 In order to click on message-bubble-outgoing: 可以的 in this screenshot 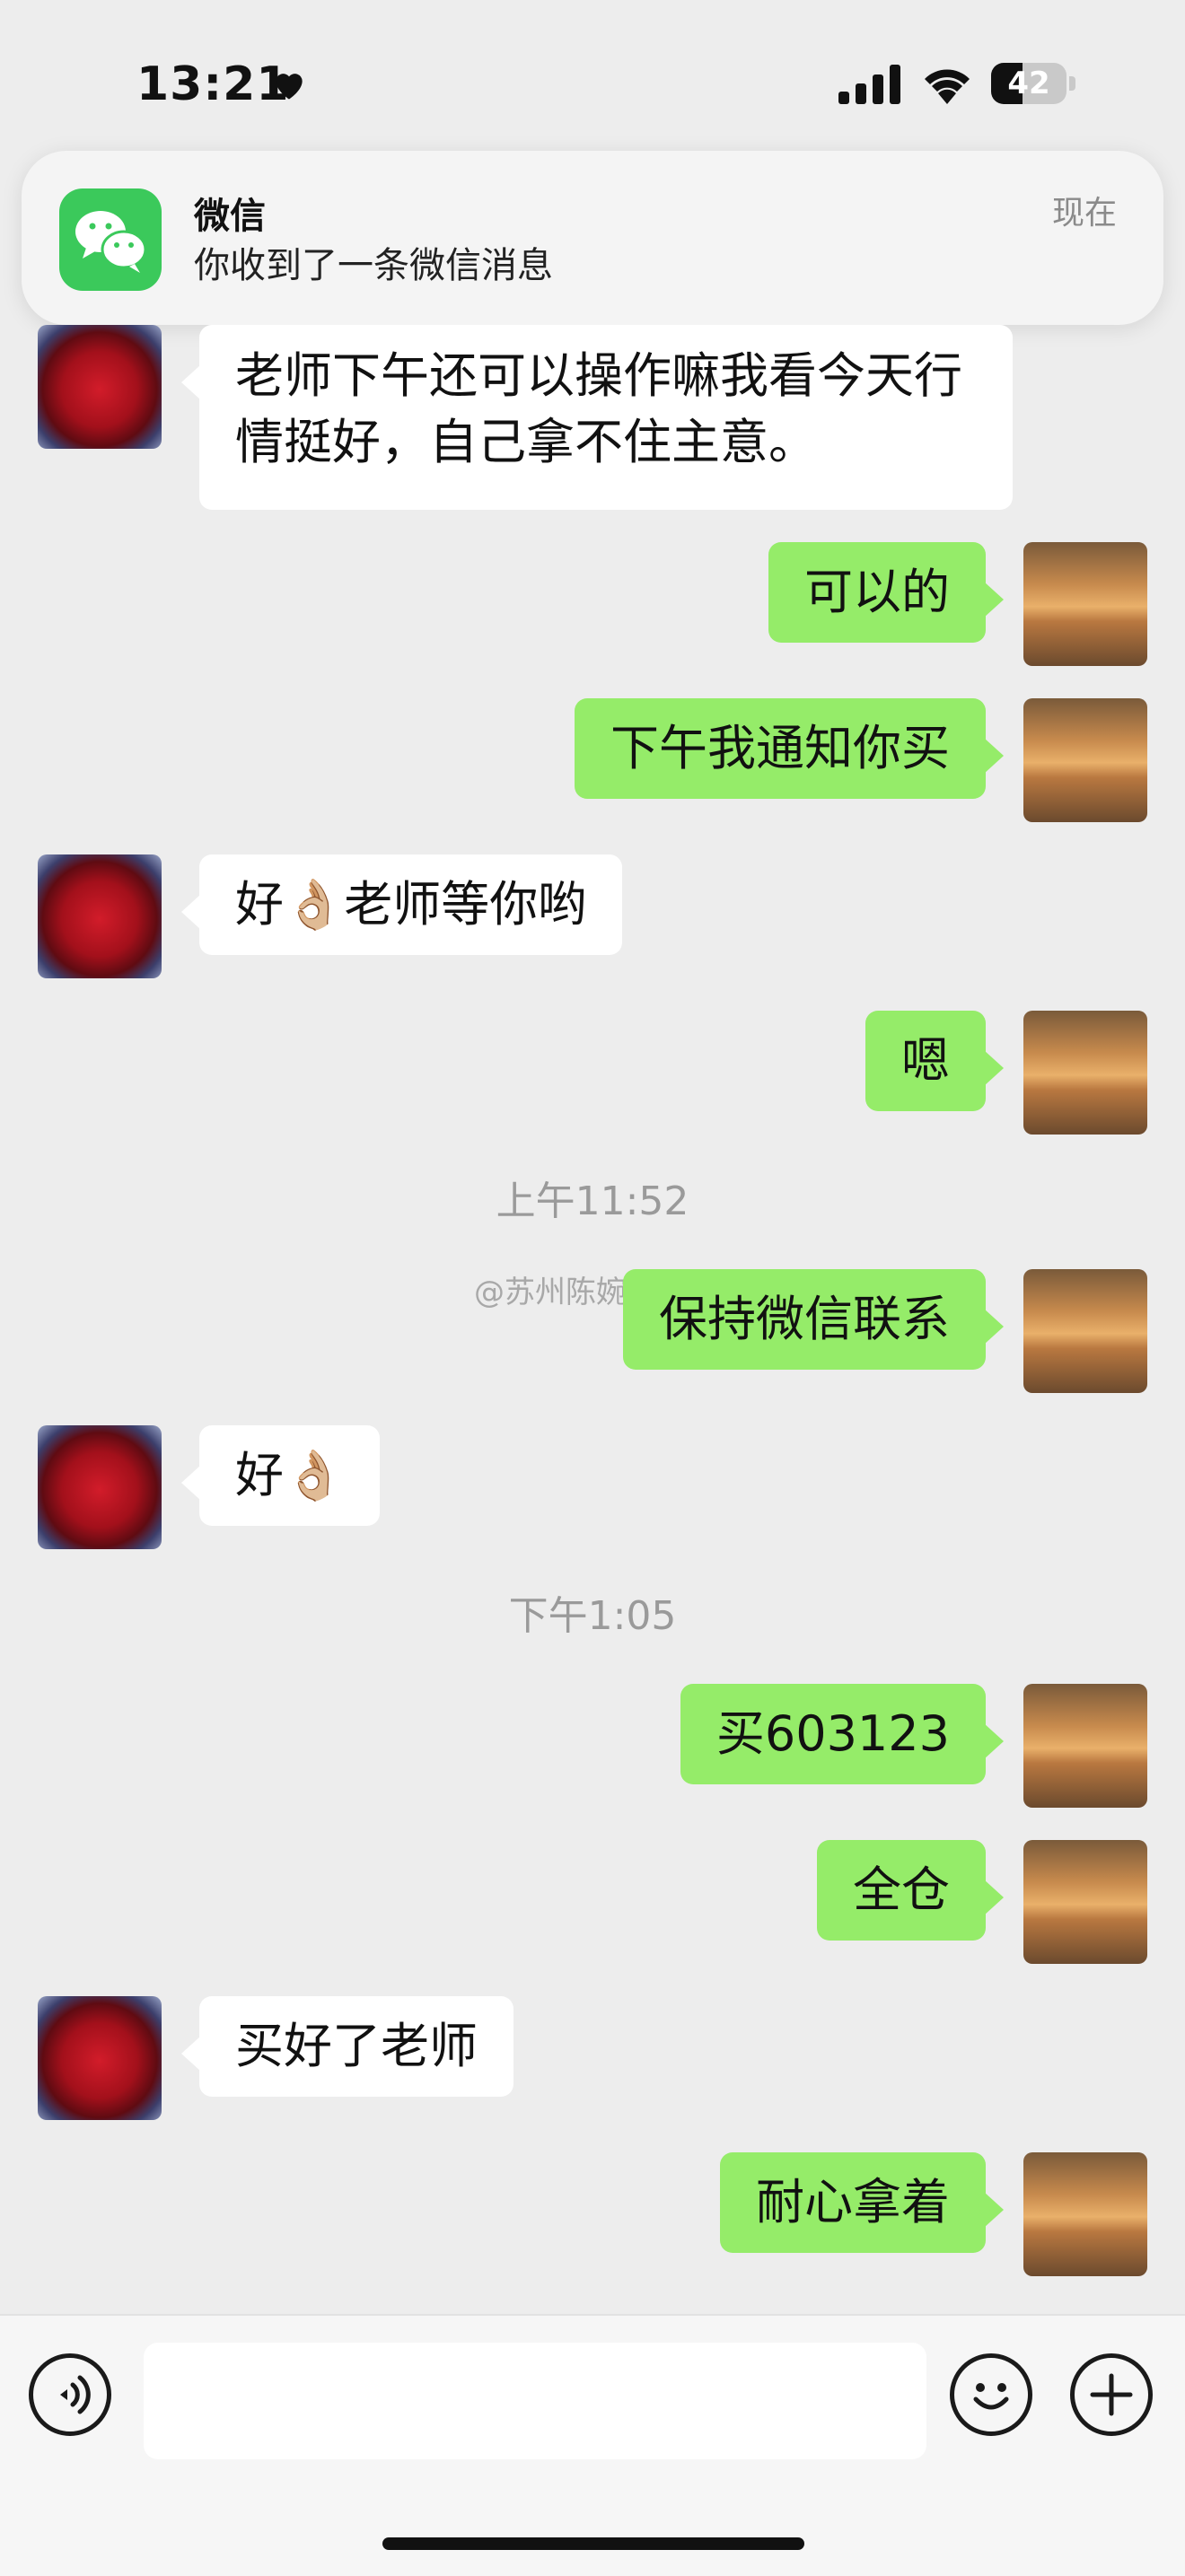, I will do `click(886, 592)`.